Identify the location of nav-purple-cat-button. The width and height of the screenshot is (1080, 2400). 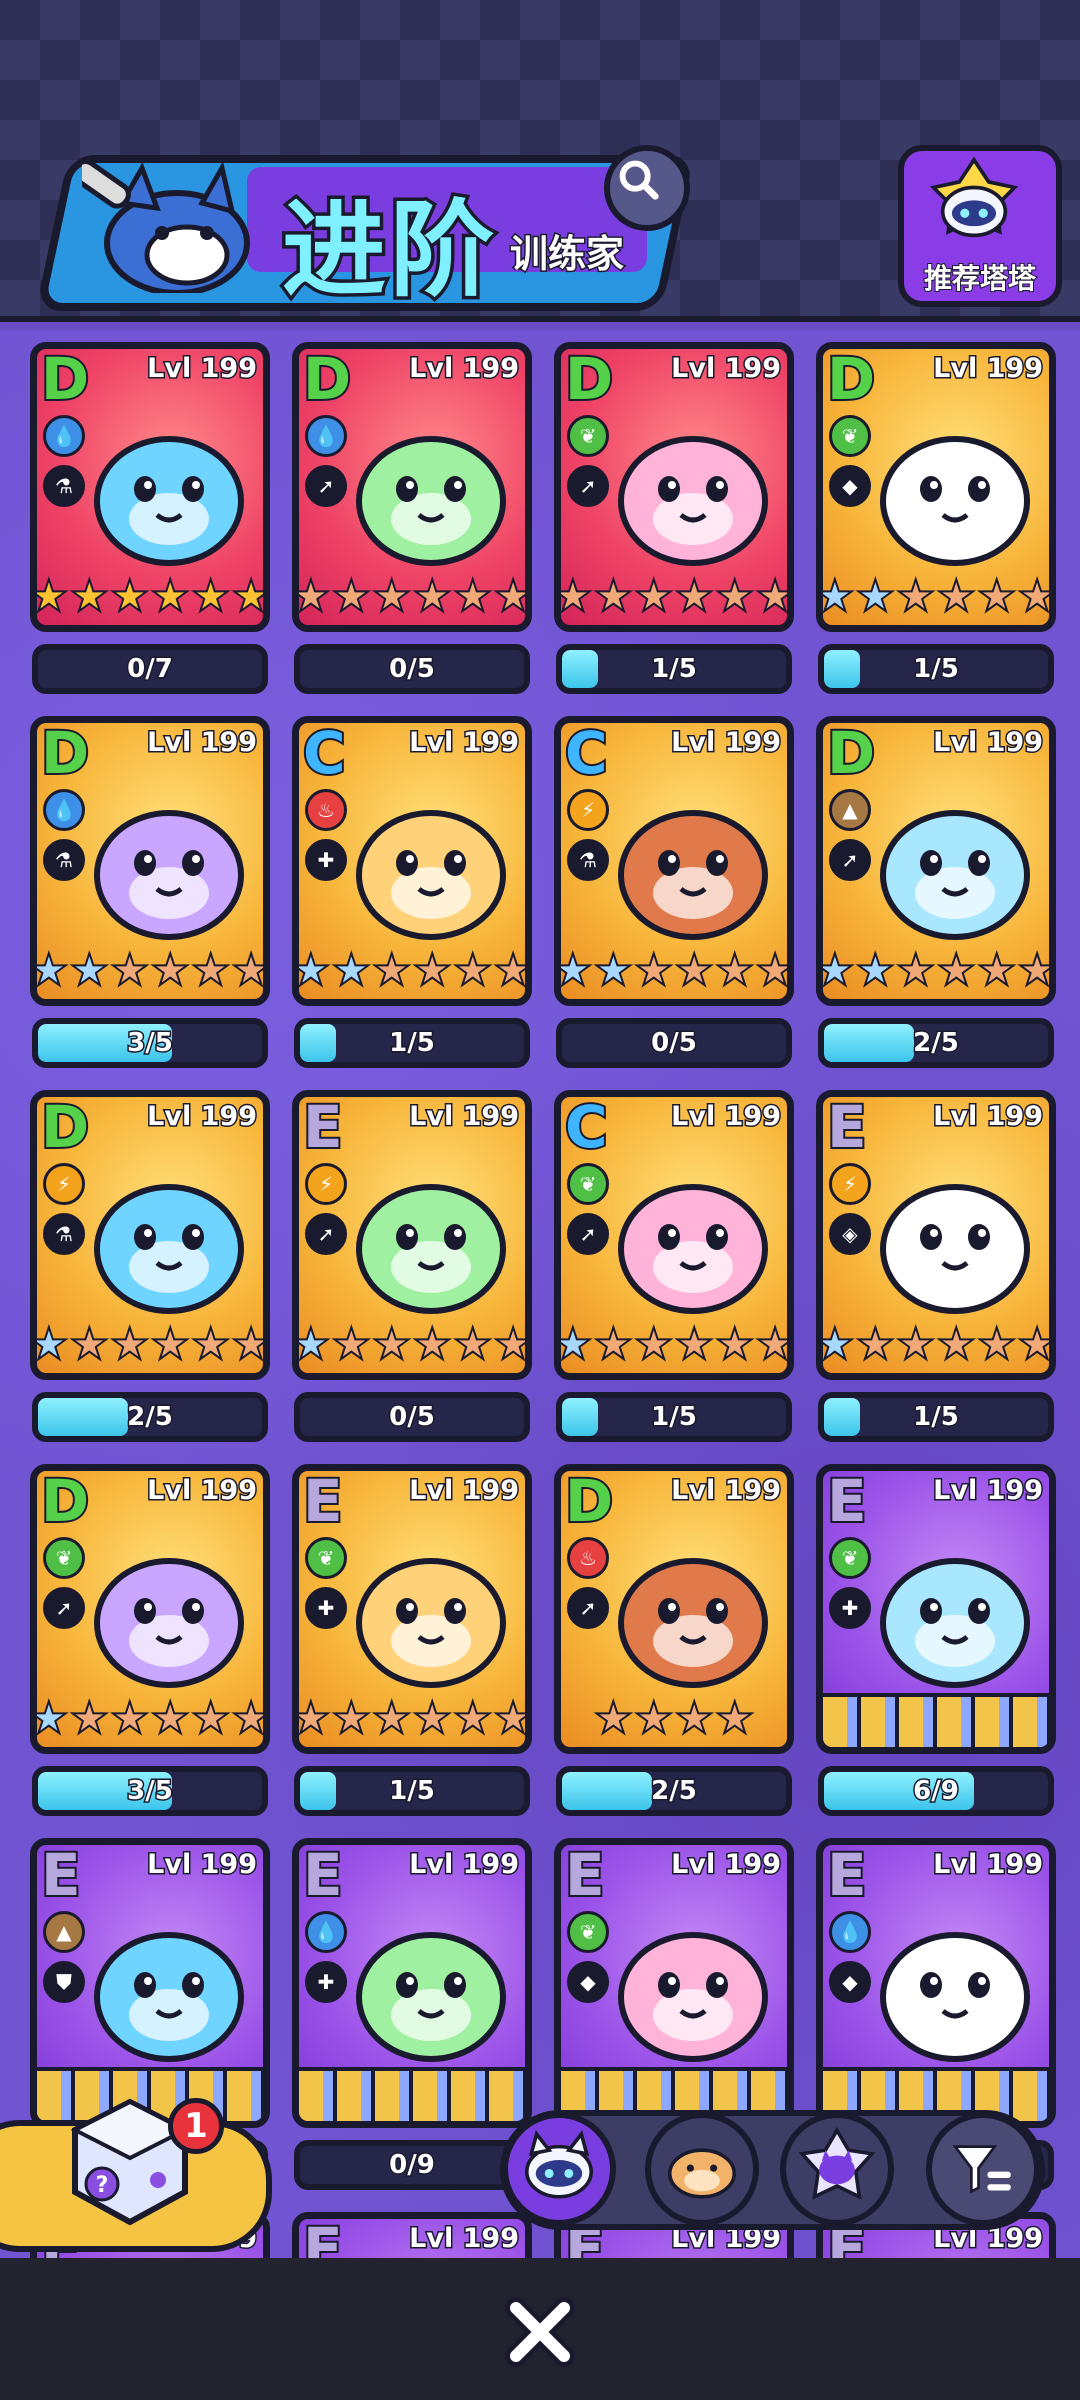
(837, 2169).